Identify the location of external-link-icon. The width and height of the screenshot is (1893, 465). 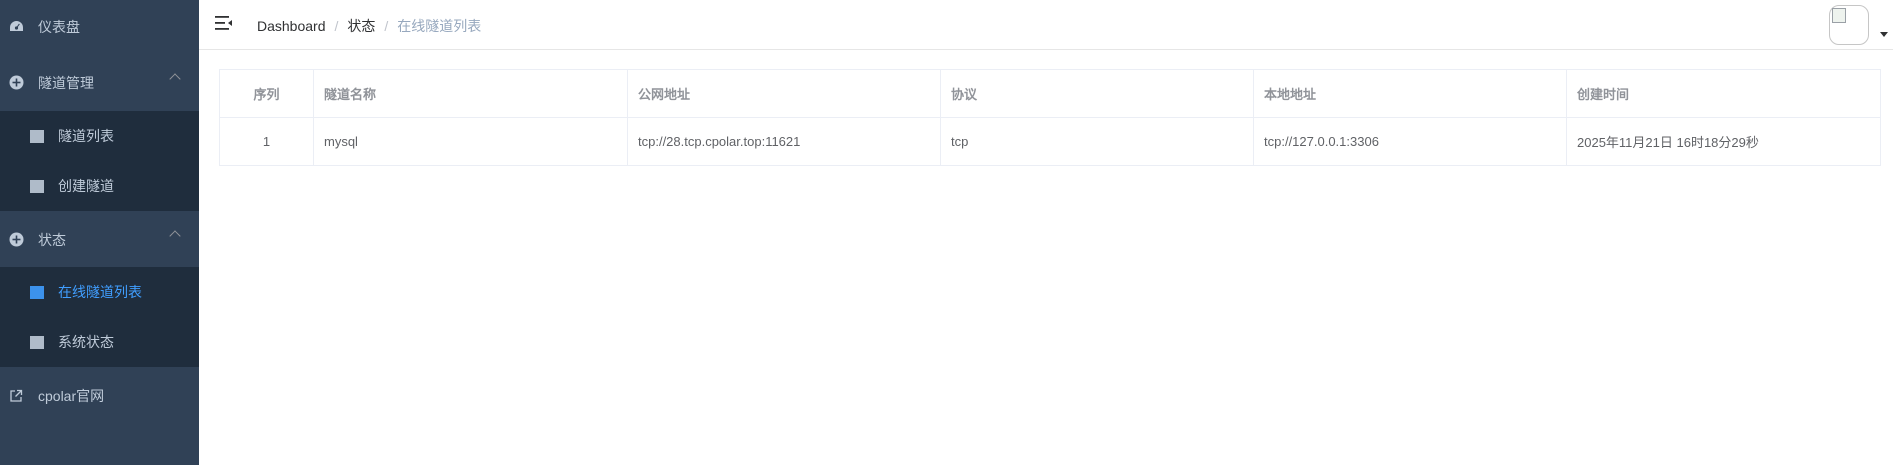
(16, 396).